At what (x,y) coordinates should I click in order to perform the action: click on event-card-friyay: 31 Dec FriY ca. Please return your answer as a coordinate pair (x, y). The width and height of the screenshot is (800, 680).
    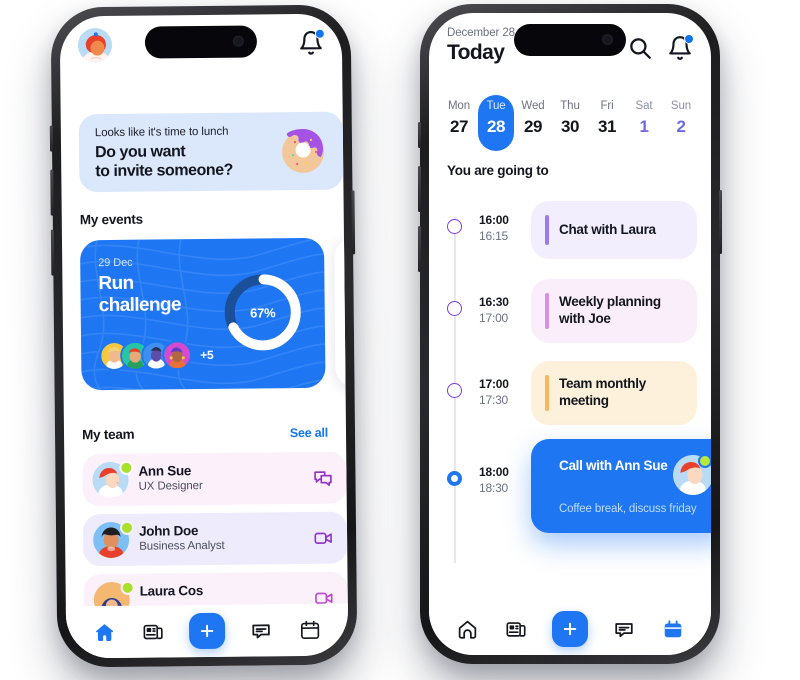
    Looking at the image, I should click on (341, 312).